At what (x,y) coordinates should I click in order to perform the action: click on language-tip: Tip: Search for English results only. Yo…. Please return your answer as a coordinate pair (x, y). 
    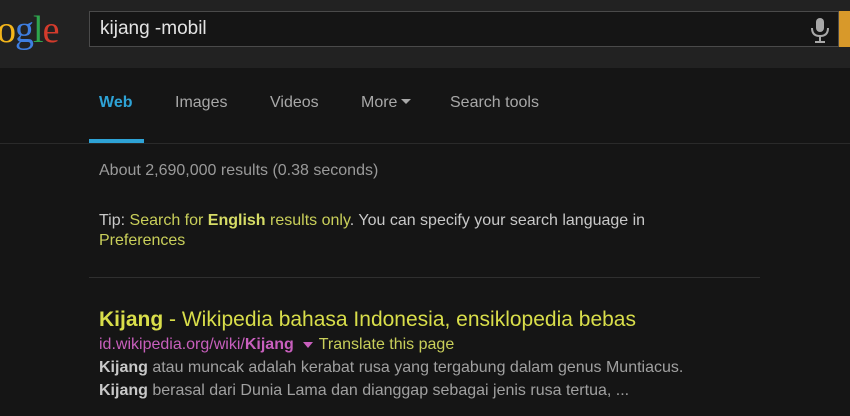
    Looking at the image, I should click on (409, 231).